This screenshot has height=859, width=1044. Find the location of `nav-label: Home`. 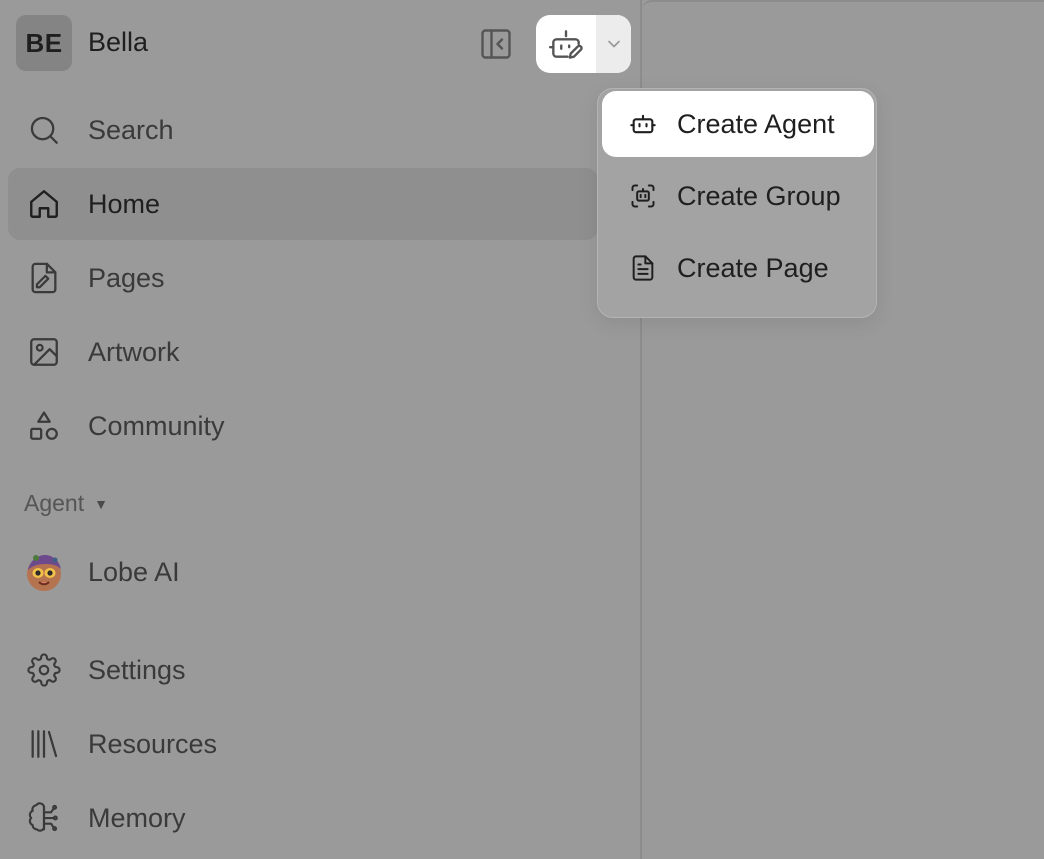

nav-label: Home is located at coordinates (124, 204).